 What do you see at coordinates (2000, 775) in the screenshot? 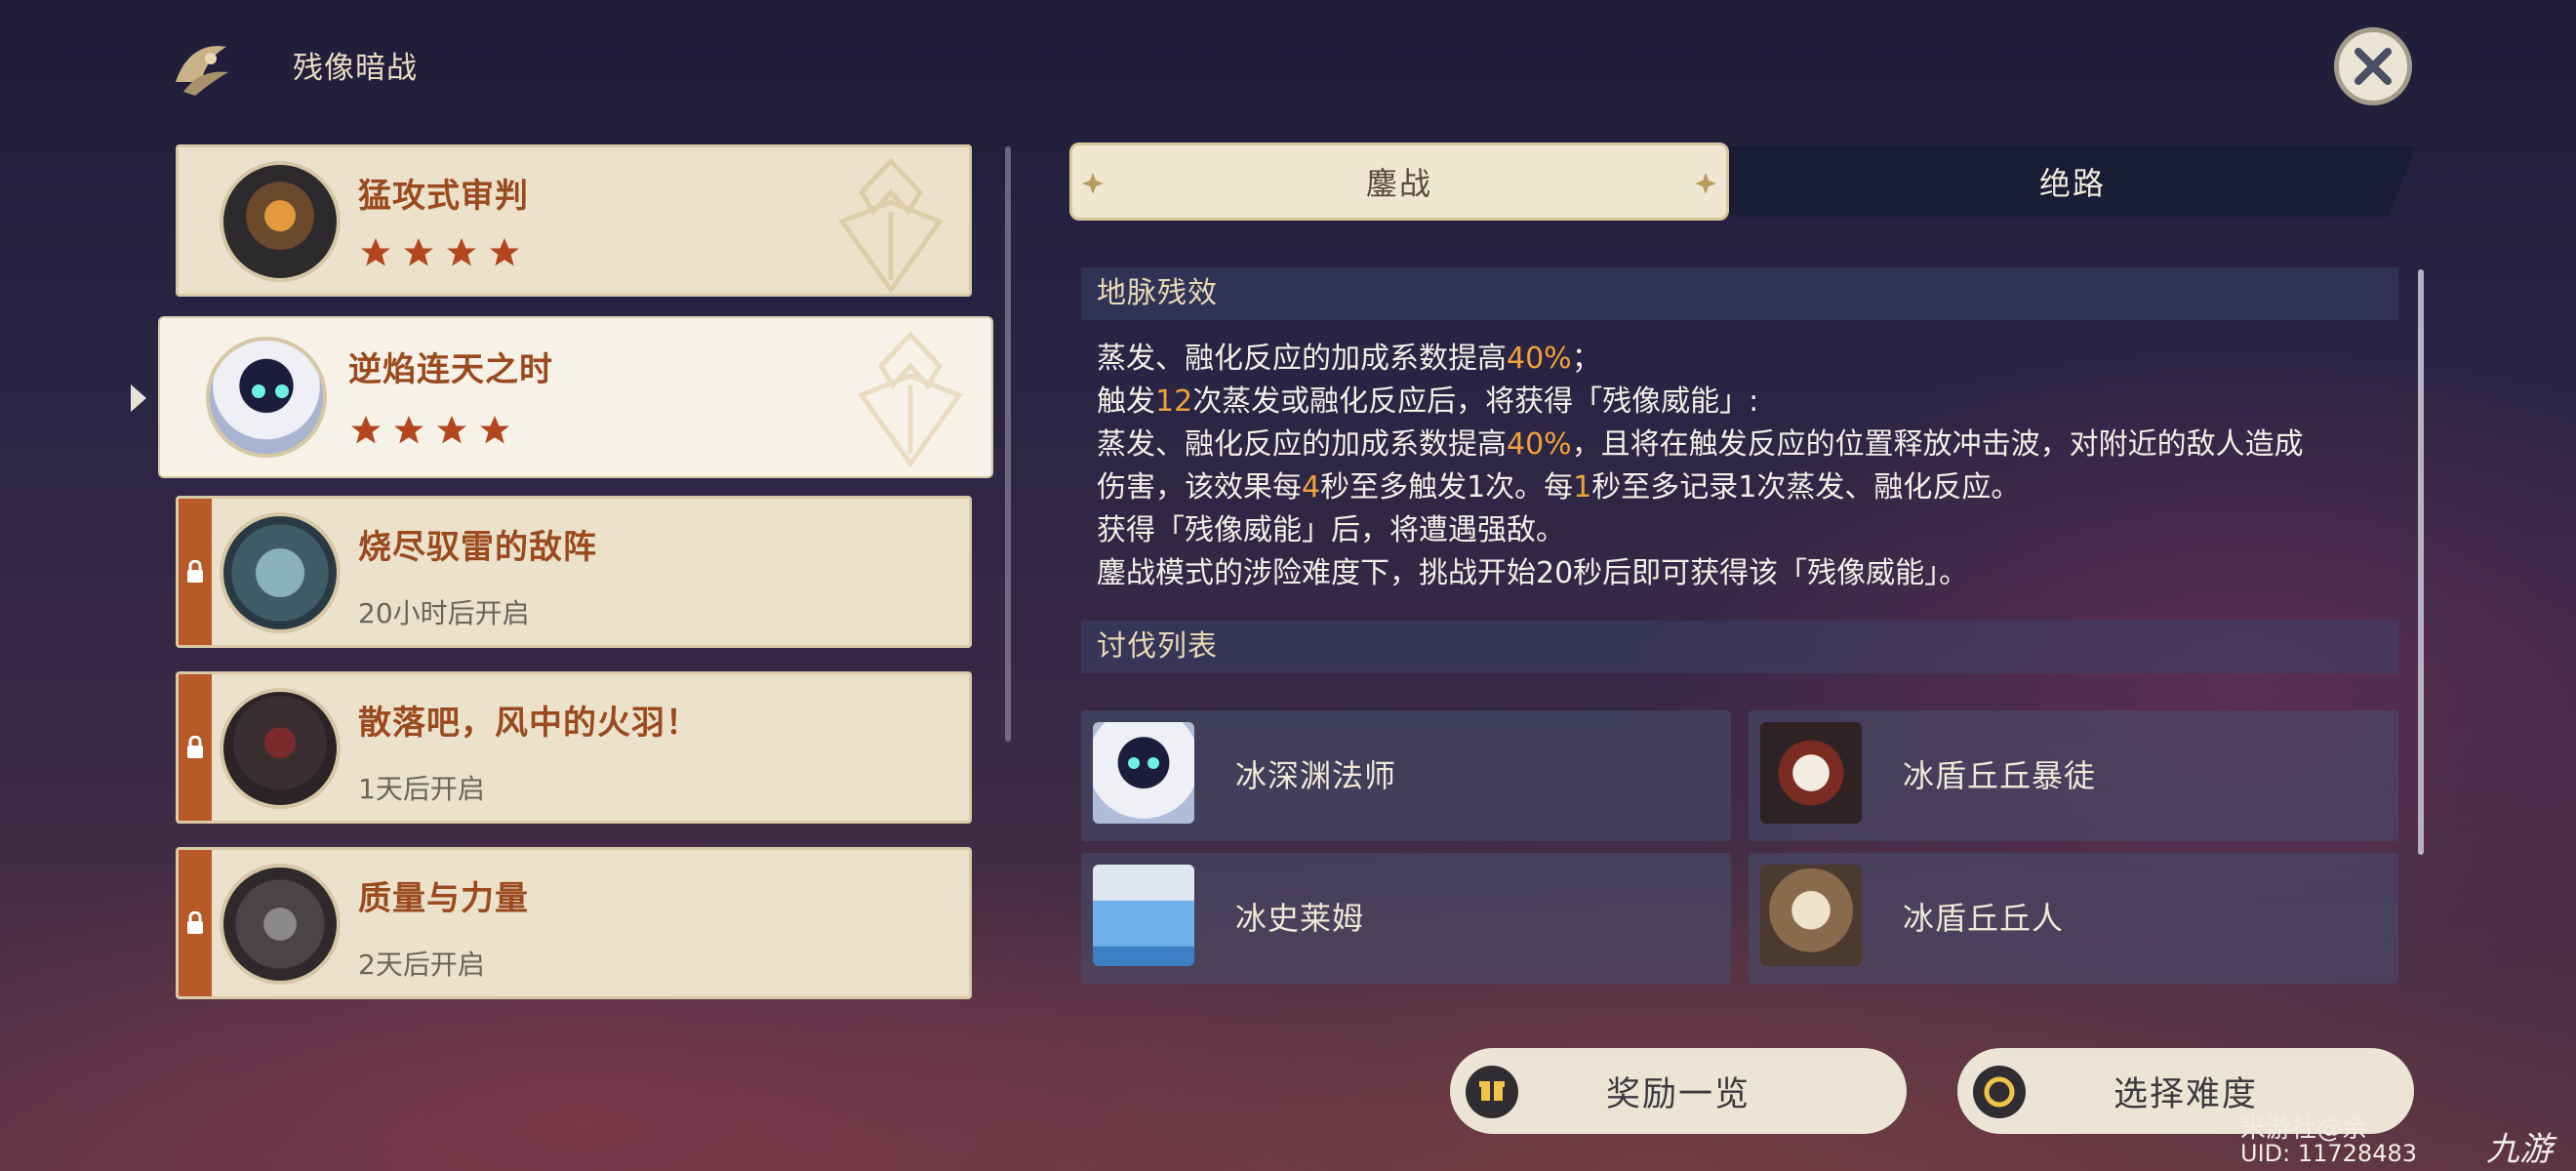
I see `enemy-name: 冰盾丘丘暴徒` at bounding box center [2000, 775].